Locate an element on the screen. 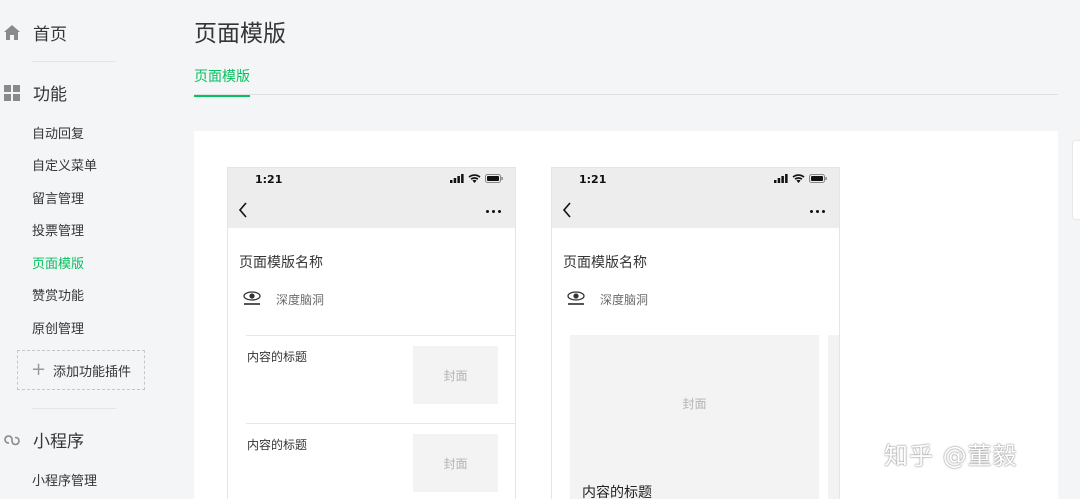 This screenshot has height=499, width=1080. add-plugin-button: + 添加功能插件 is located at coordinates (81, 370).